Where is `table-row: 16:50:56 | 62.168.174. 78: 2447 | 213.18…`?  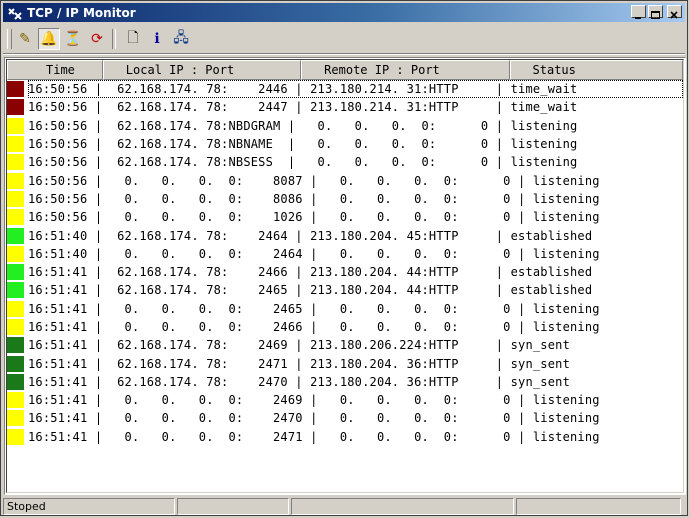
table-row: 16:50:56 | 62.168.174. 78: 2447 | 213.18… is located at coordinates (345, 107).